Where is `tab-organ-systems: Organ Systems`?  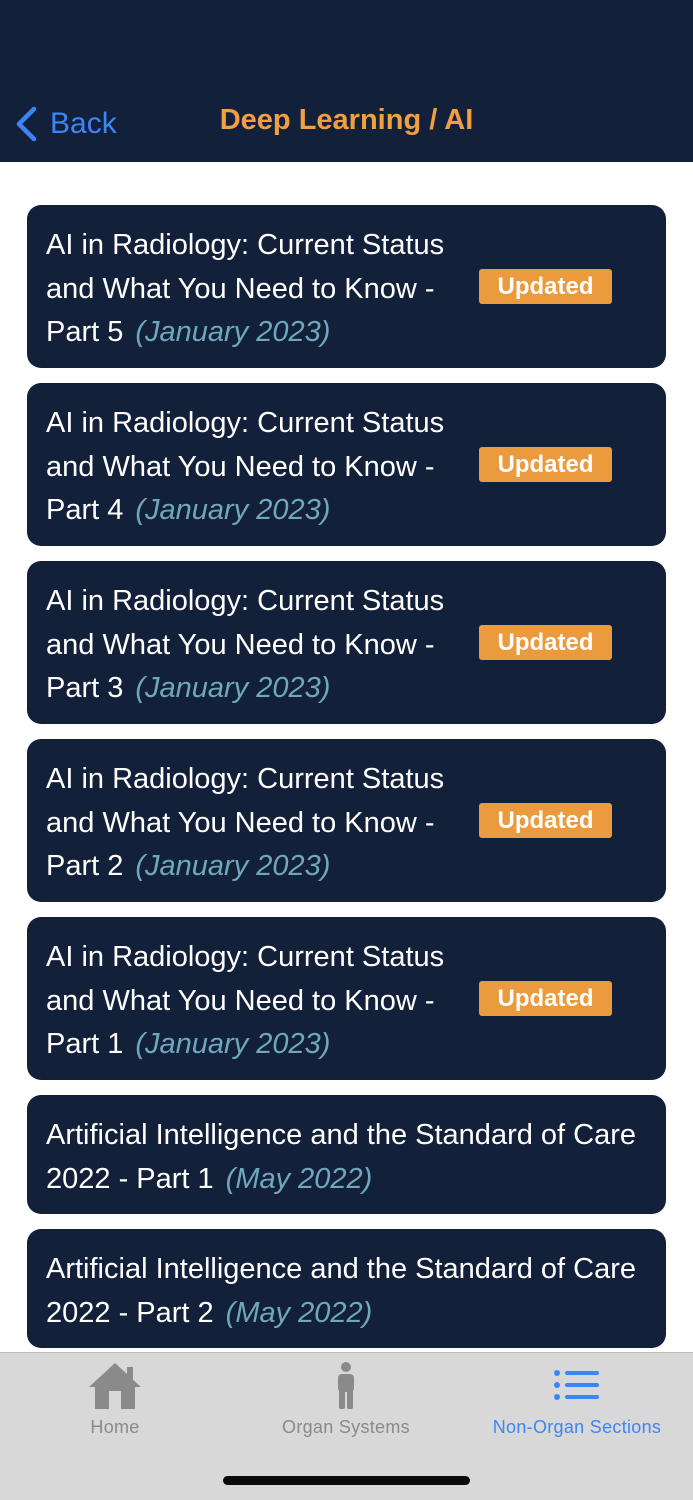 tab-organ-systems: Organ Systems is located at coordinates (346, 1399).